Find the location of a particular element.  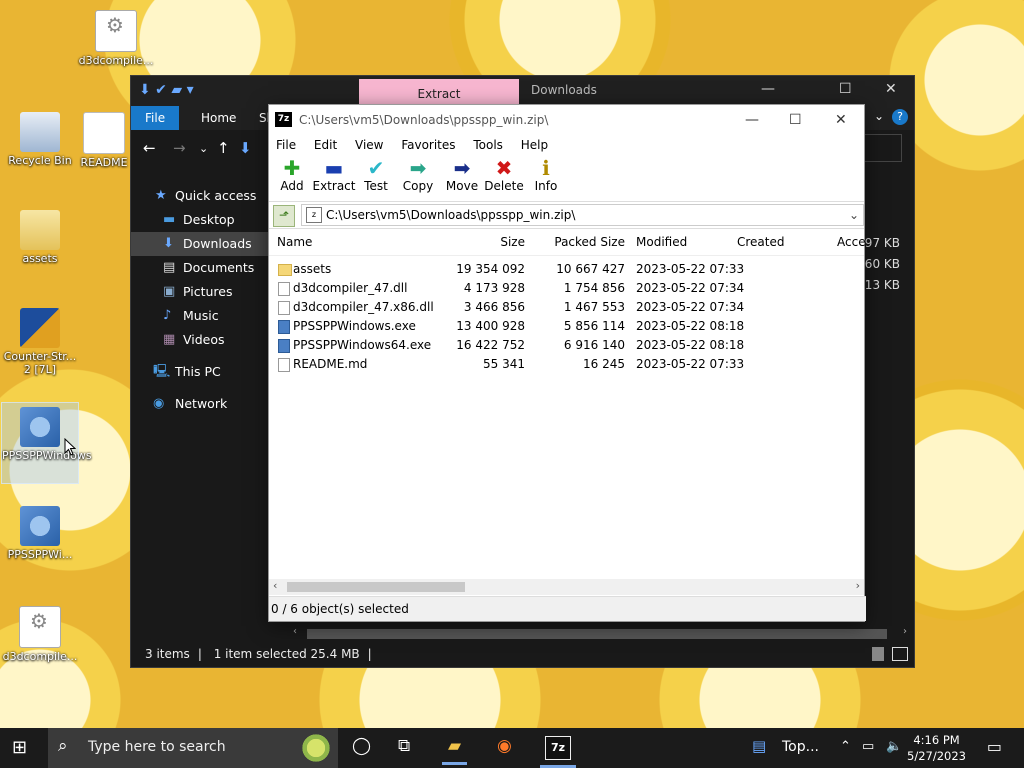

recent-locations-icon: ⌄ is located at coordinates (203, 148).